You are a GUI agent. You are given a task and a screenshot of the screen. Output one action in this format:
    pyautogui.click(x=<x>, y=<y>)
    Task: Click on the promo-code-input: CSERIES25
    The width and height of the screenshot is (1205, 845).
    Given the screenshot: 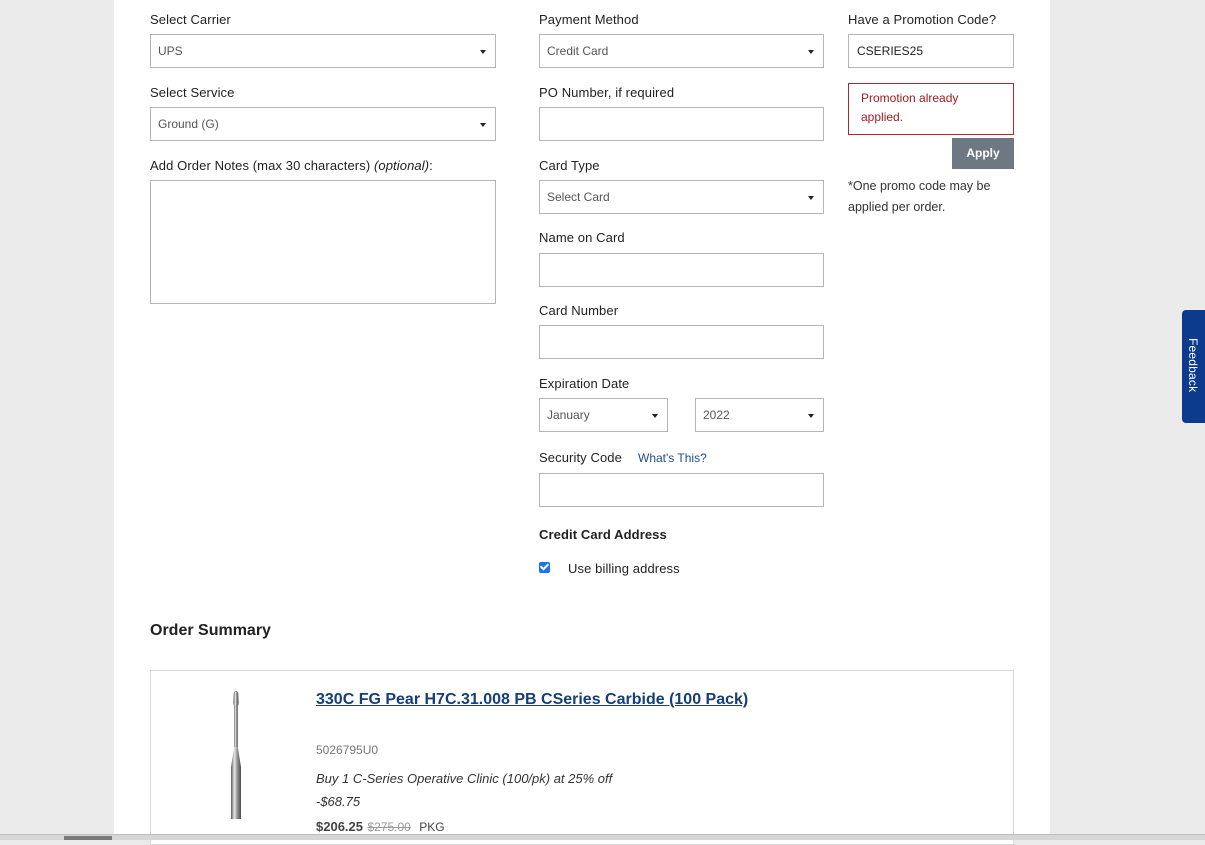 What is the action you would take?
    pyautogui.click(x=931, y=51)
    